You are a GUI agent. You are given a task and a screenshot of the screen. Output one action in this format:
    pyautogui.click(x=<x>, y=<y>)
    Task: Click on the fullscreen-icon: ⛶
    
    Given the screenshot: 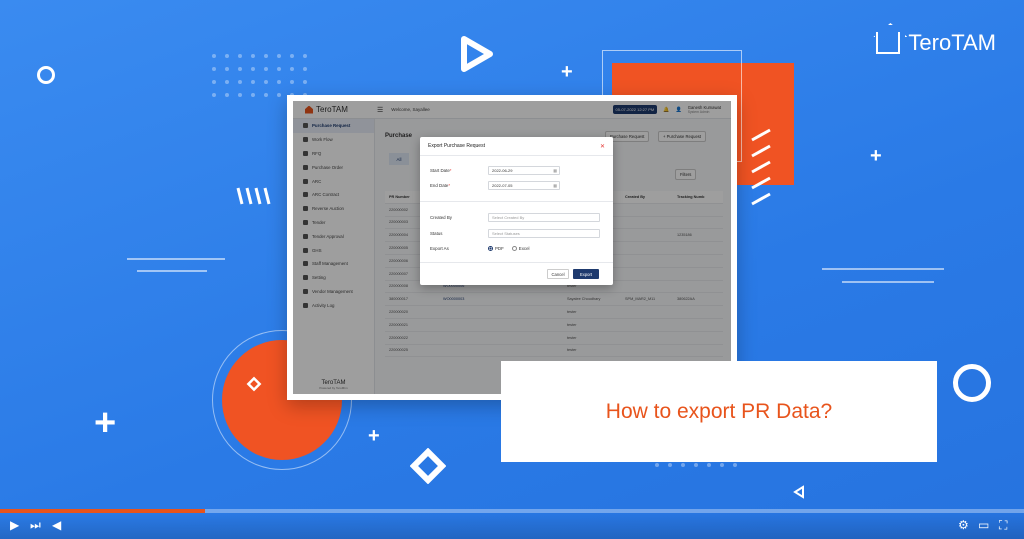 What is the action you would take?
    pyautogui.click(x=1003, y=525)
    